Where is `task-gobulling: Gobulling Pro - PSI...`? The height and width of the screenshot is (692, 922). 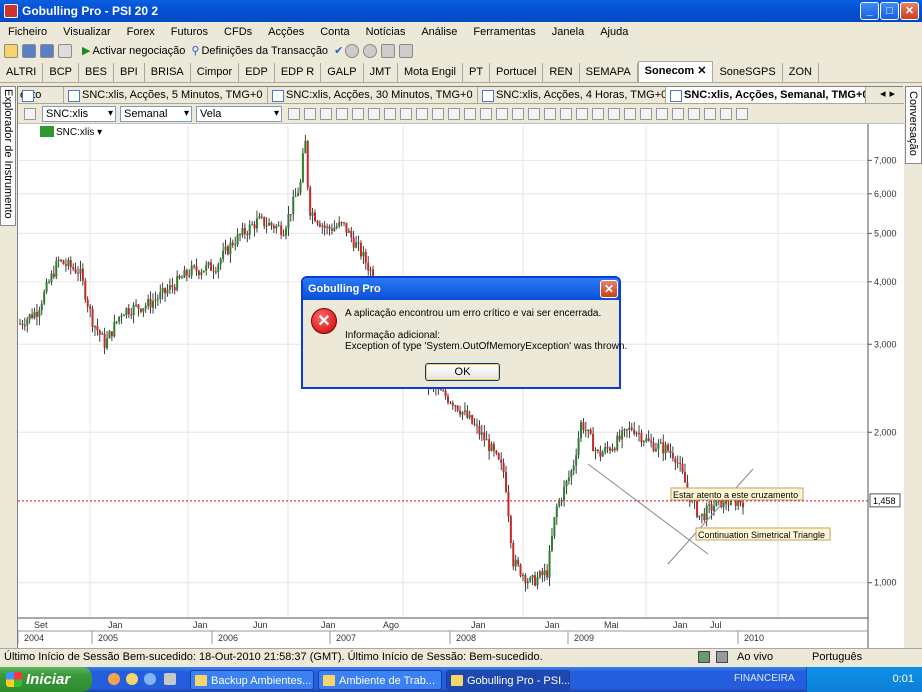
task-gobulling: Gobulling Pro - PSI... is located at coordinates (508, 680).